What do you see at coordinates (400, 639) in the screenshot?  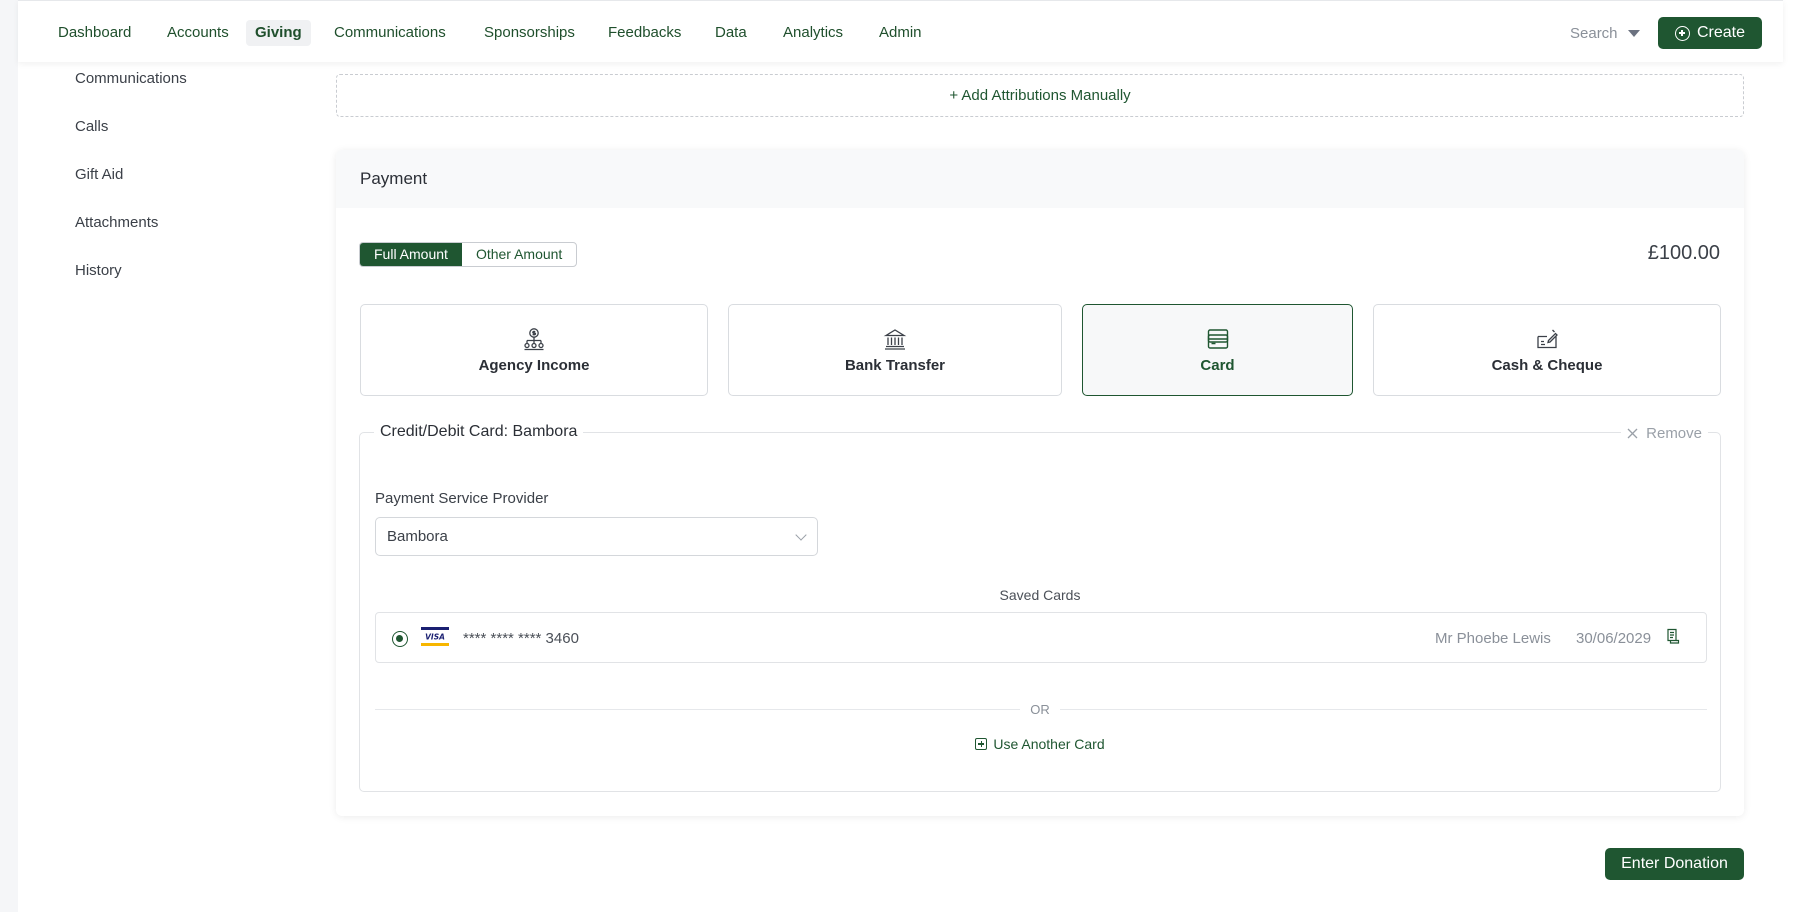 I see `saved-card-radio` at bounding box center [400, 639].